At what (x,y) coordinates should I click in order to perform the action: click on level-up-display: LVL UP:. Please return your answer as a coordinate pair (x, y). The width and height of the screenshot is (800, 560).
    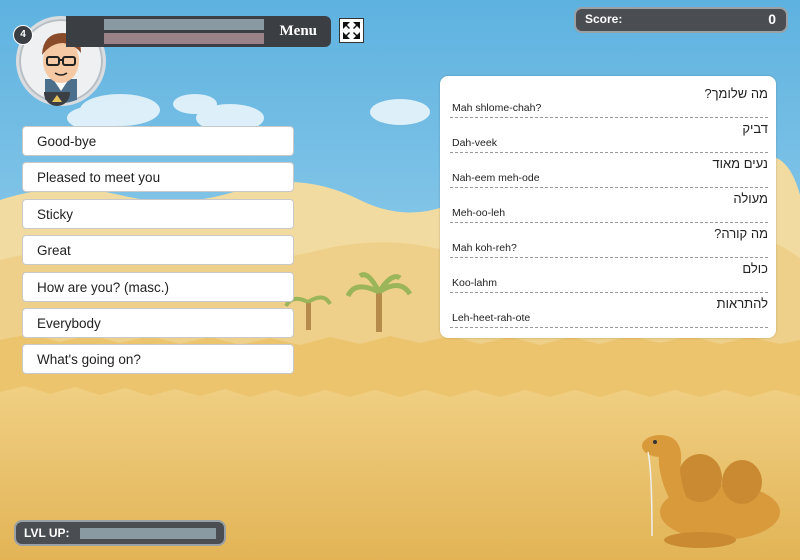
    Looking at the image, I should click on (120, 533).